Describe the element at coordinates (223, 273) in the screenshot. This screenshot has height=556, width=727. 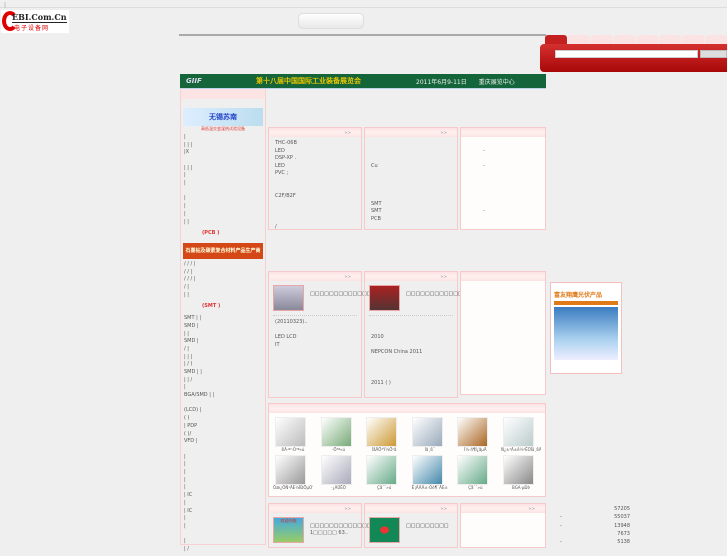
I see `list-item: / / |` at that location.